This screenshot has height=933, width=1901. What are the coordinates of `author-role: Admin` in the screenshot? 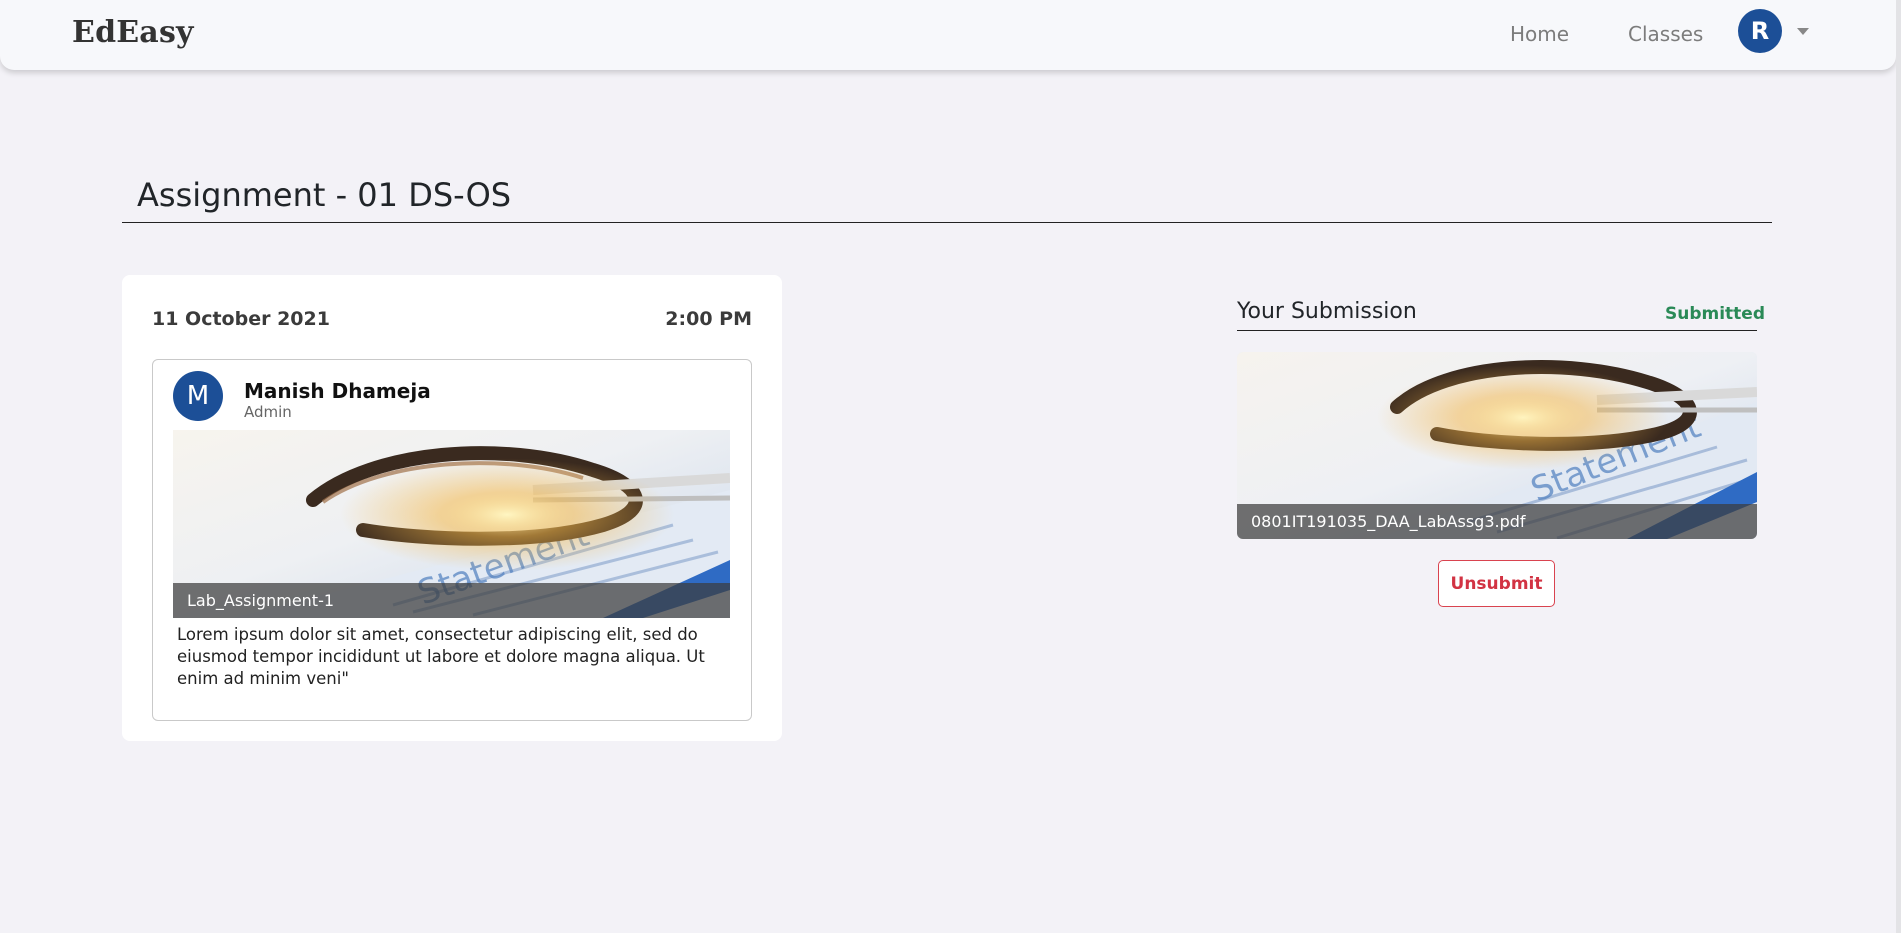 It's located at (268, 412).